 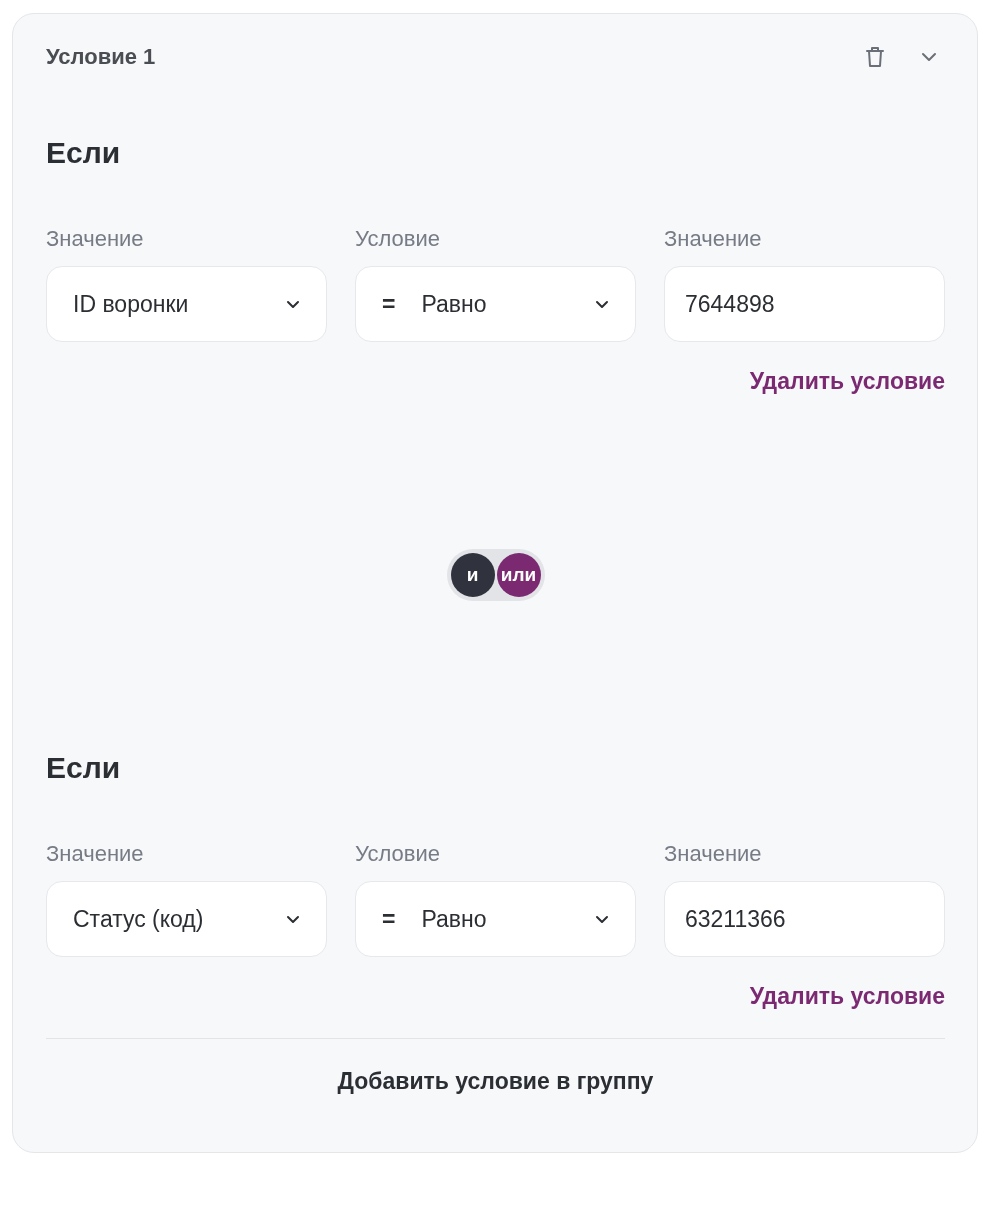 I want to click on add-condition-button: Добавить условие в группу, so click(x=495, y=1081).